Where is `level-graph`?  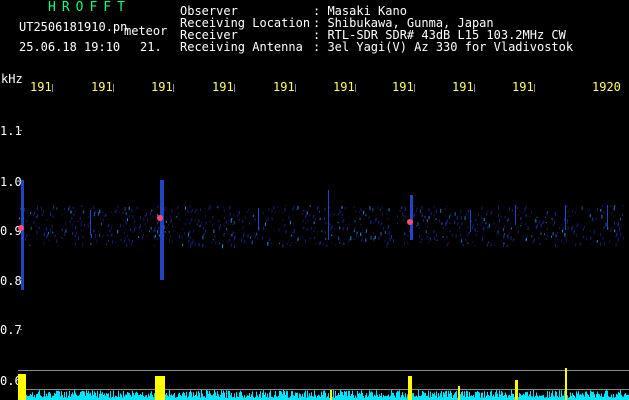
level-graph is located at coordinates (323, 384).